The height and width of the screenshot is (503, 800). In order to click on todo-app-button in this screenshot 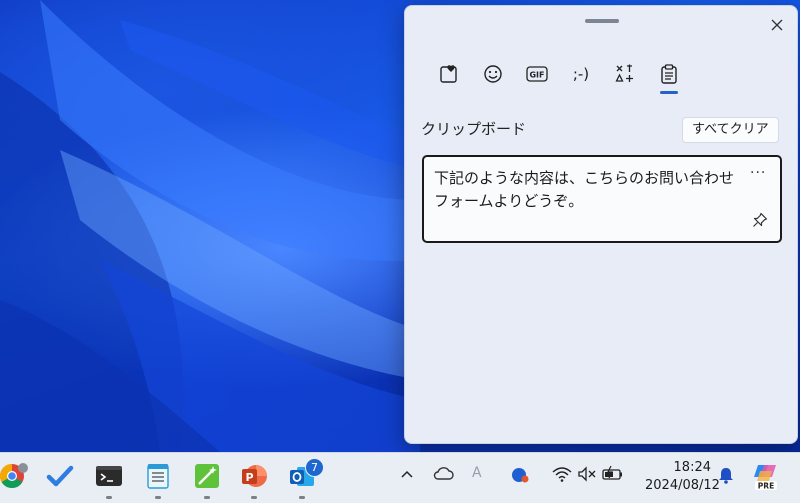, I will do `click(60, 476)`.